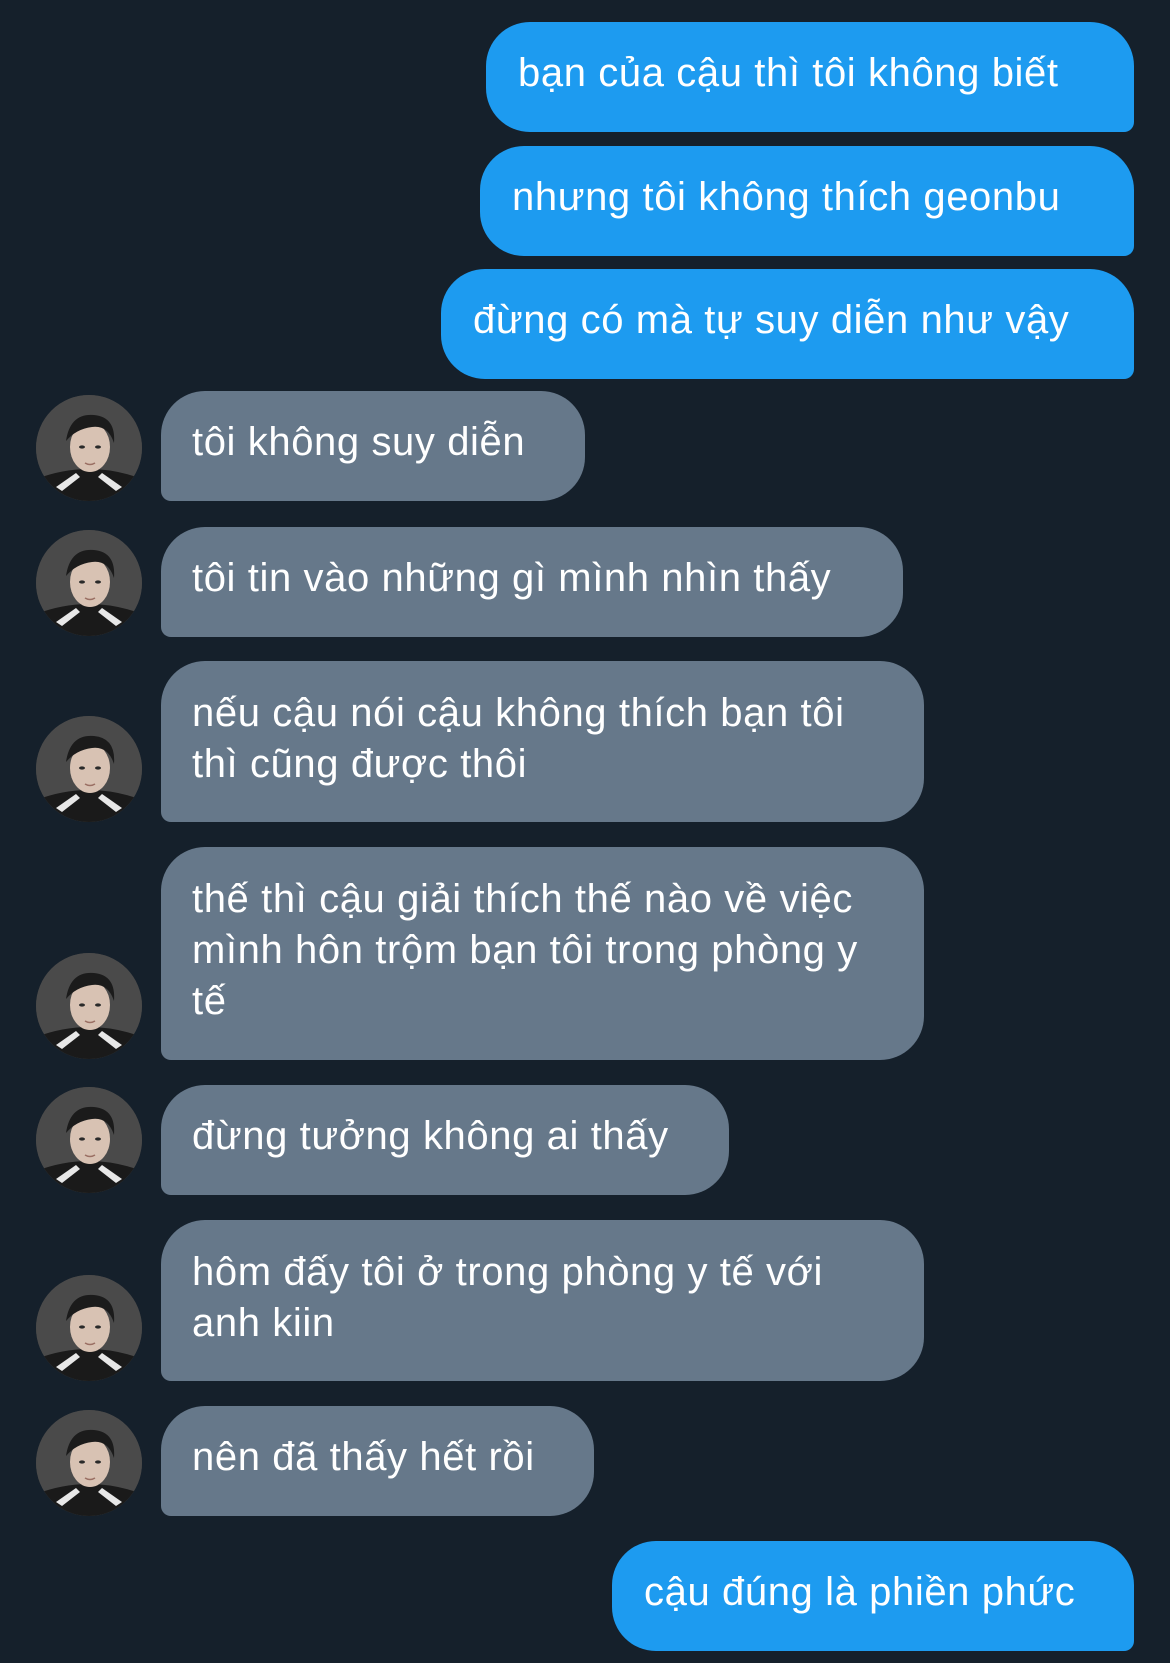 The image size is (1170, 1663). I want to click on received-message-bubble: đừng tưởng không ai thấy, so click(445, 1140).